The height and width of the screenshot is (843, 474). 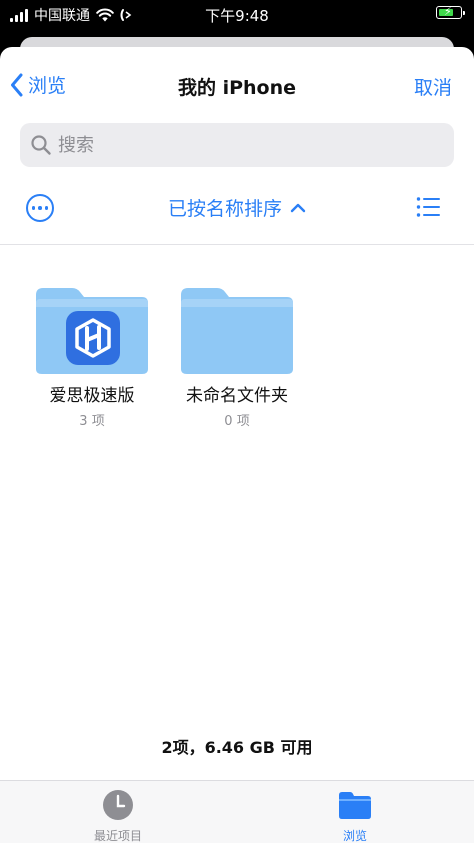 I want to click on folder-item: 未命名文件夹 0 项, so click(x=237, y=357).